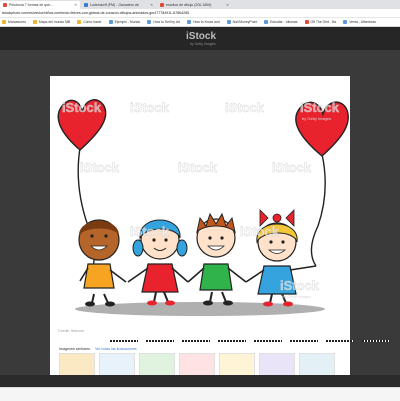 The height and width of the screenshot is (401, 400). Describe the element at coordinates (114, 5) in the screenshot. I see `tab-title: Ludendorff (PM) - Ganadero de` at that location.